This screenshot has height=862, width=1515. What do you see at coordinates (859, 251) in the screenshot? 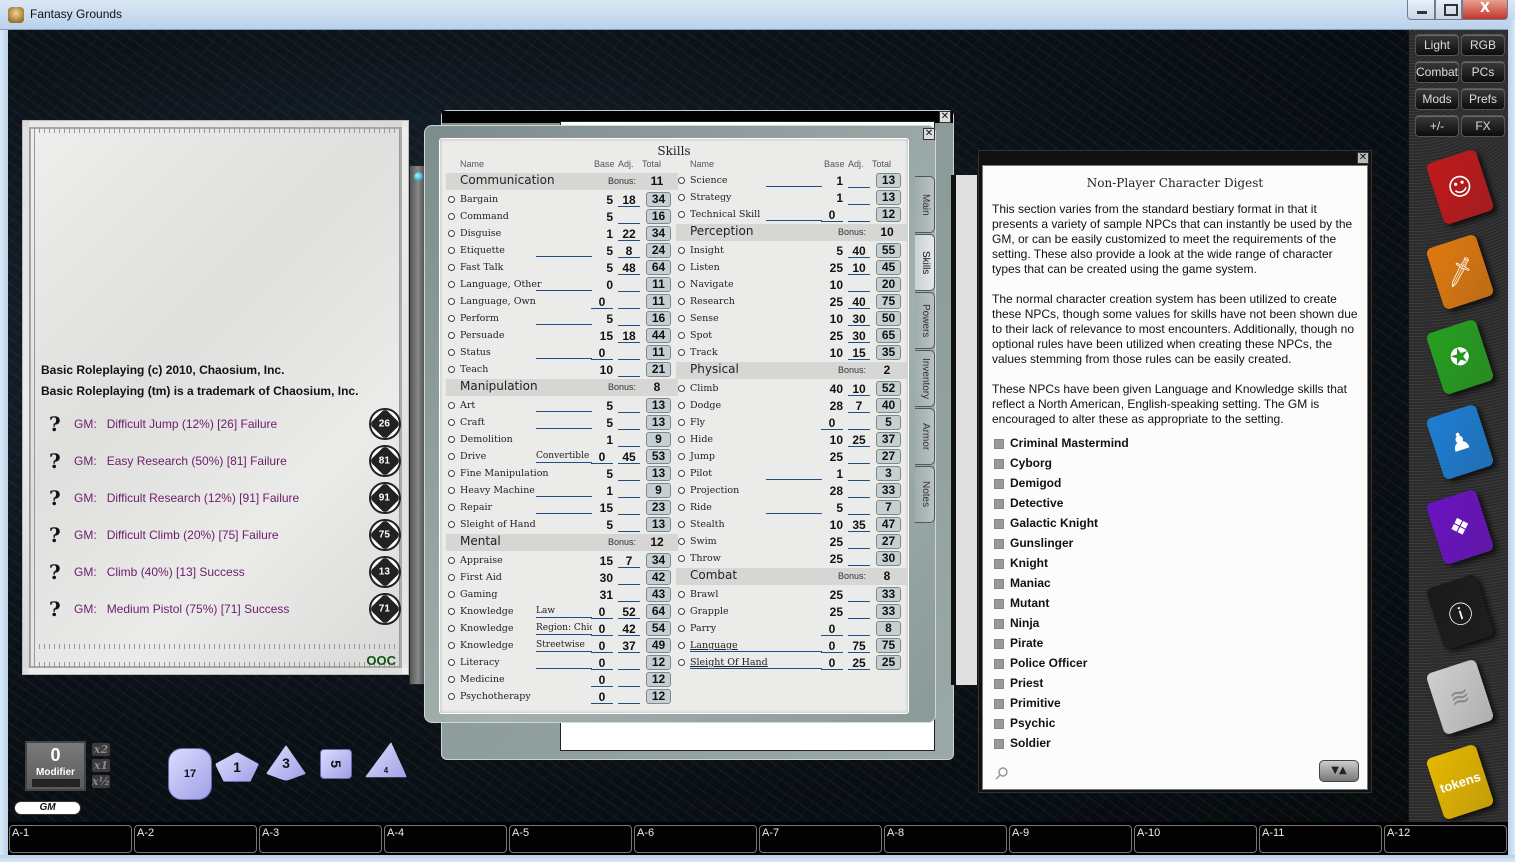
I see `skill-adj-field: 40` at bounding box center [859, 251].